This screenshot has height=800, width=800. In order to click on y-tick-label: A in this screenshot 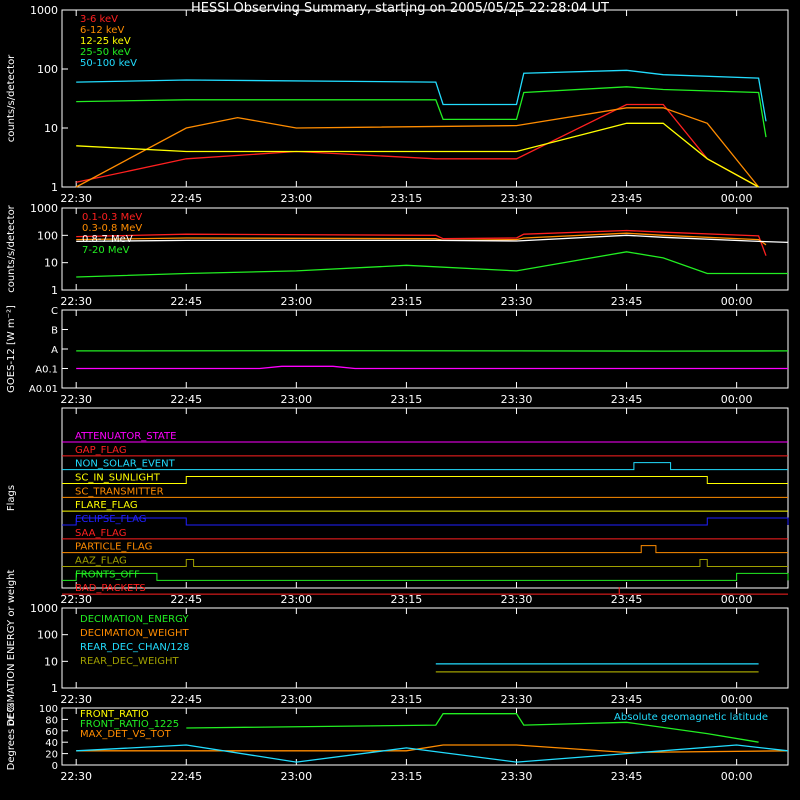, I will do `click(54, 350)`.